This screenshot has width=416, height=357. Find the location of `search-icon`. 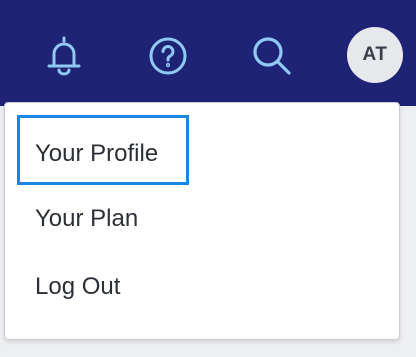

search-icon is located at coordinates (272, 56).